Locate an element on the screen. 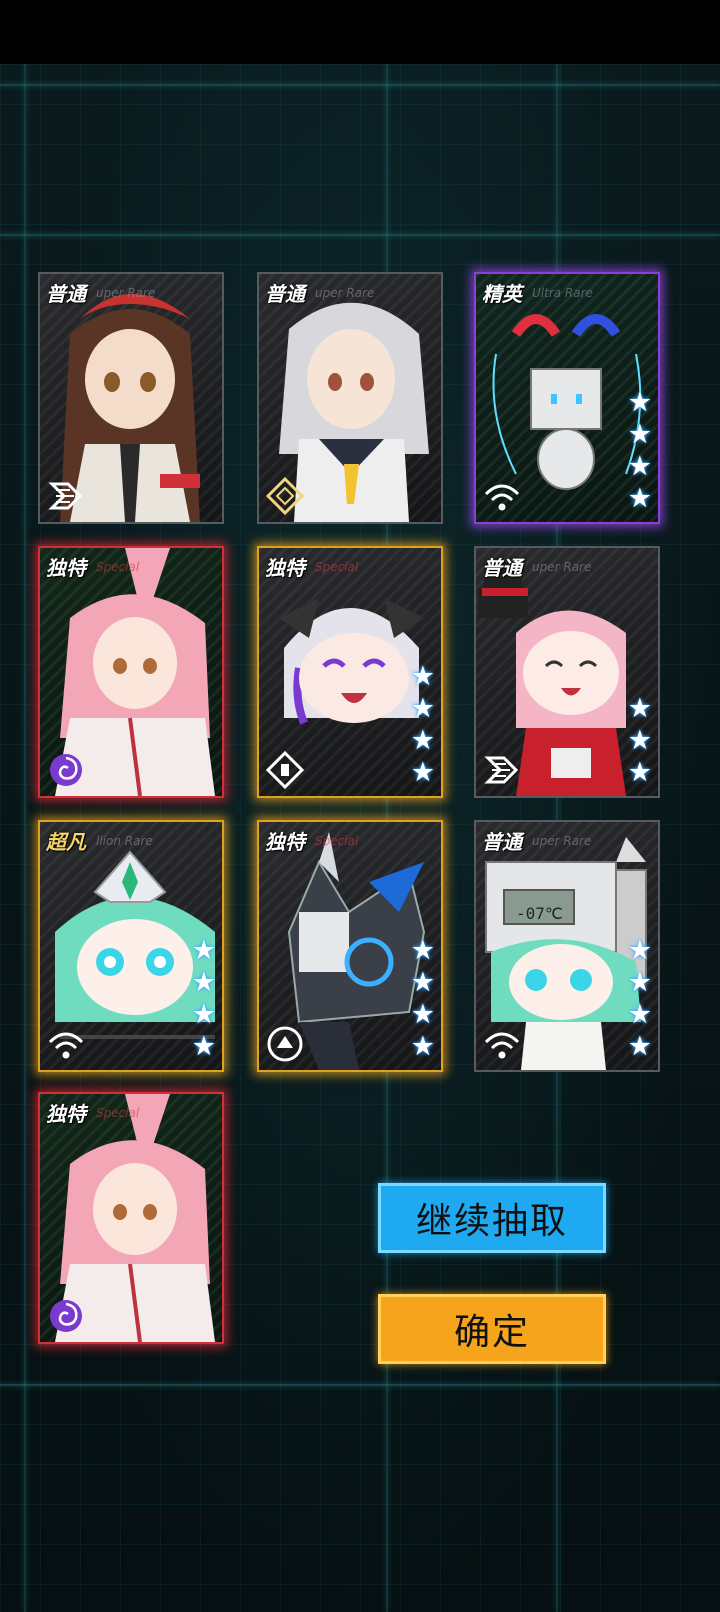  character-card: 超凡 llion Rare ★ ★ ★ ★ is located at coordinates (131, 946).